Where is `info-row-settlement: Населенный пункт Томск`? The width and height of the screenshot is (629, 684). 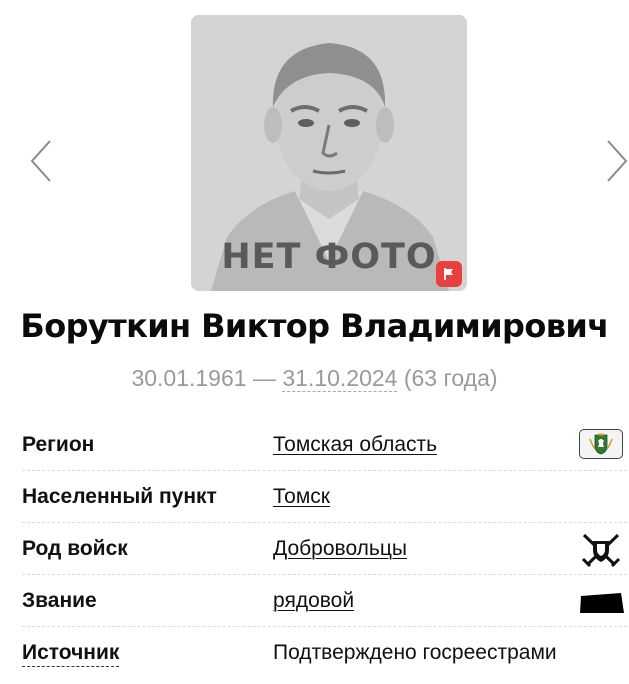
info-row-settlement: Населенный пункт Томск is located at coordinates (324, 497).